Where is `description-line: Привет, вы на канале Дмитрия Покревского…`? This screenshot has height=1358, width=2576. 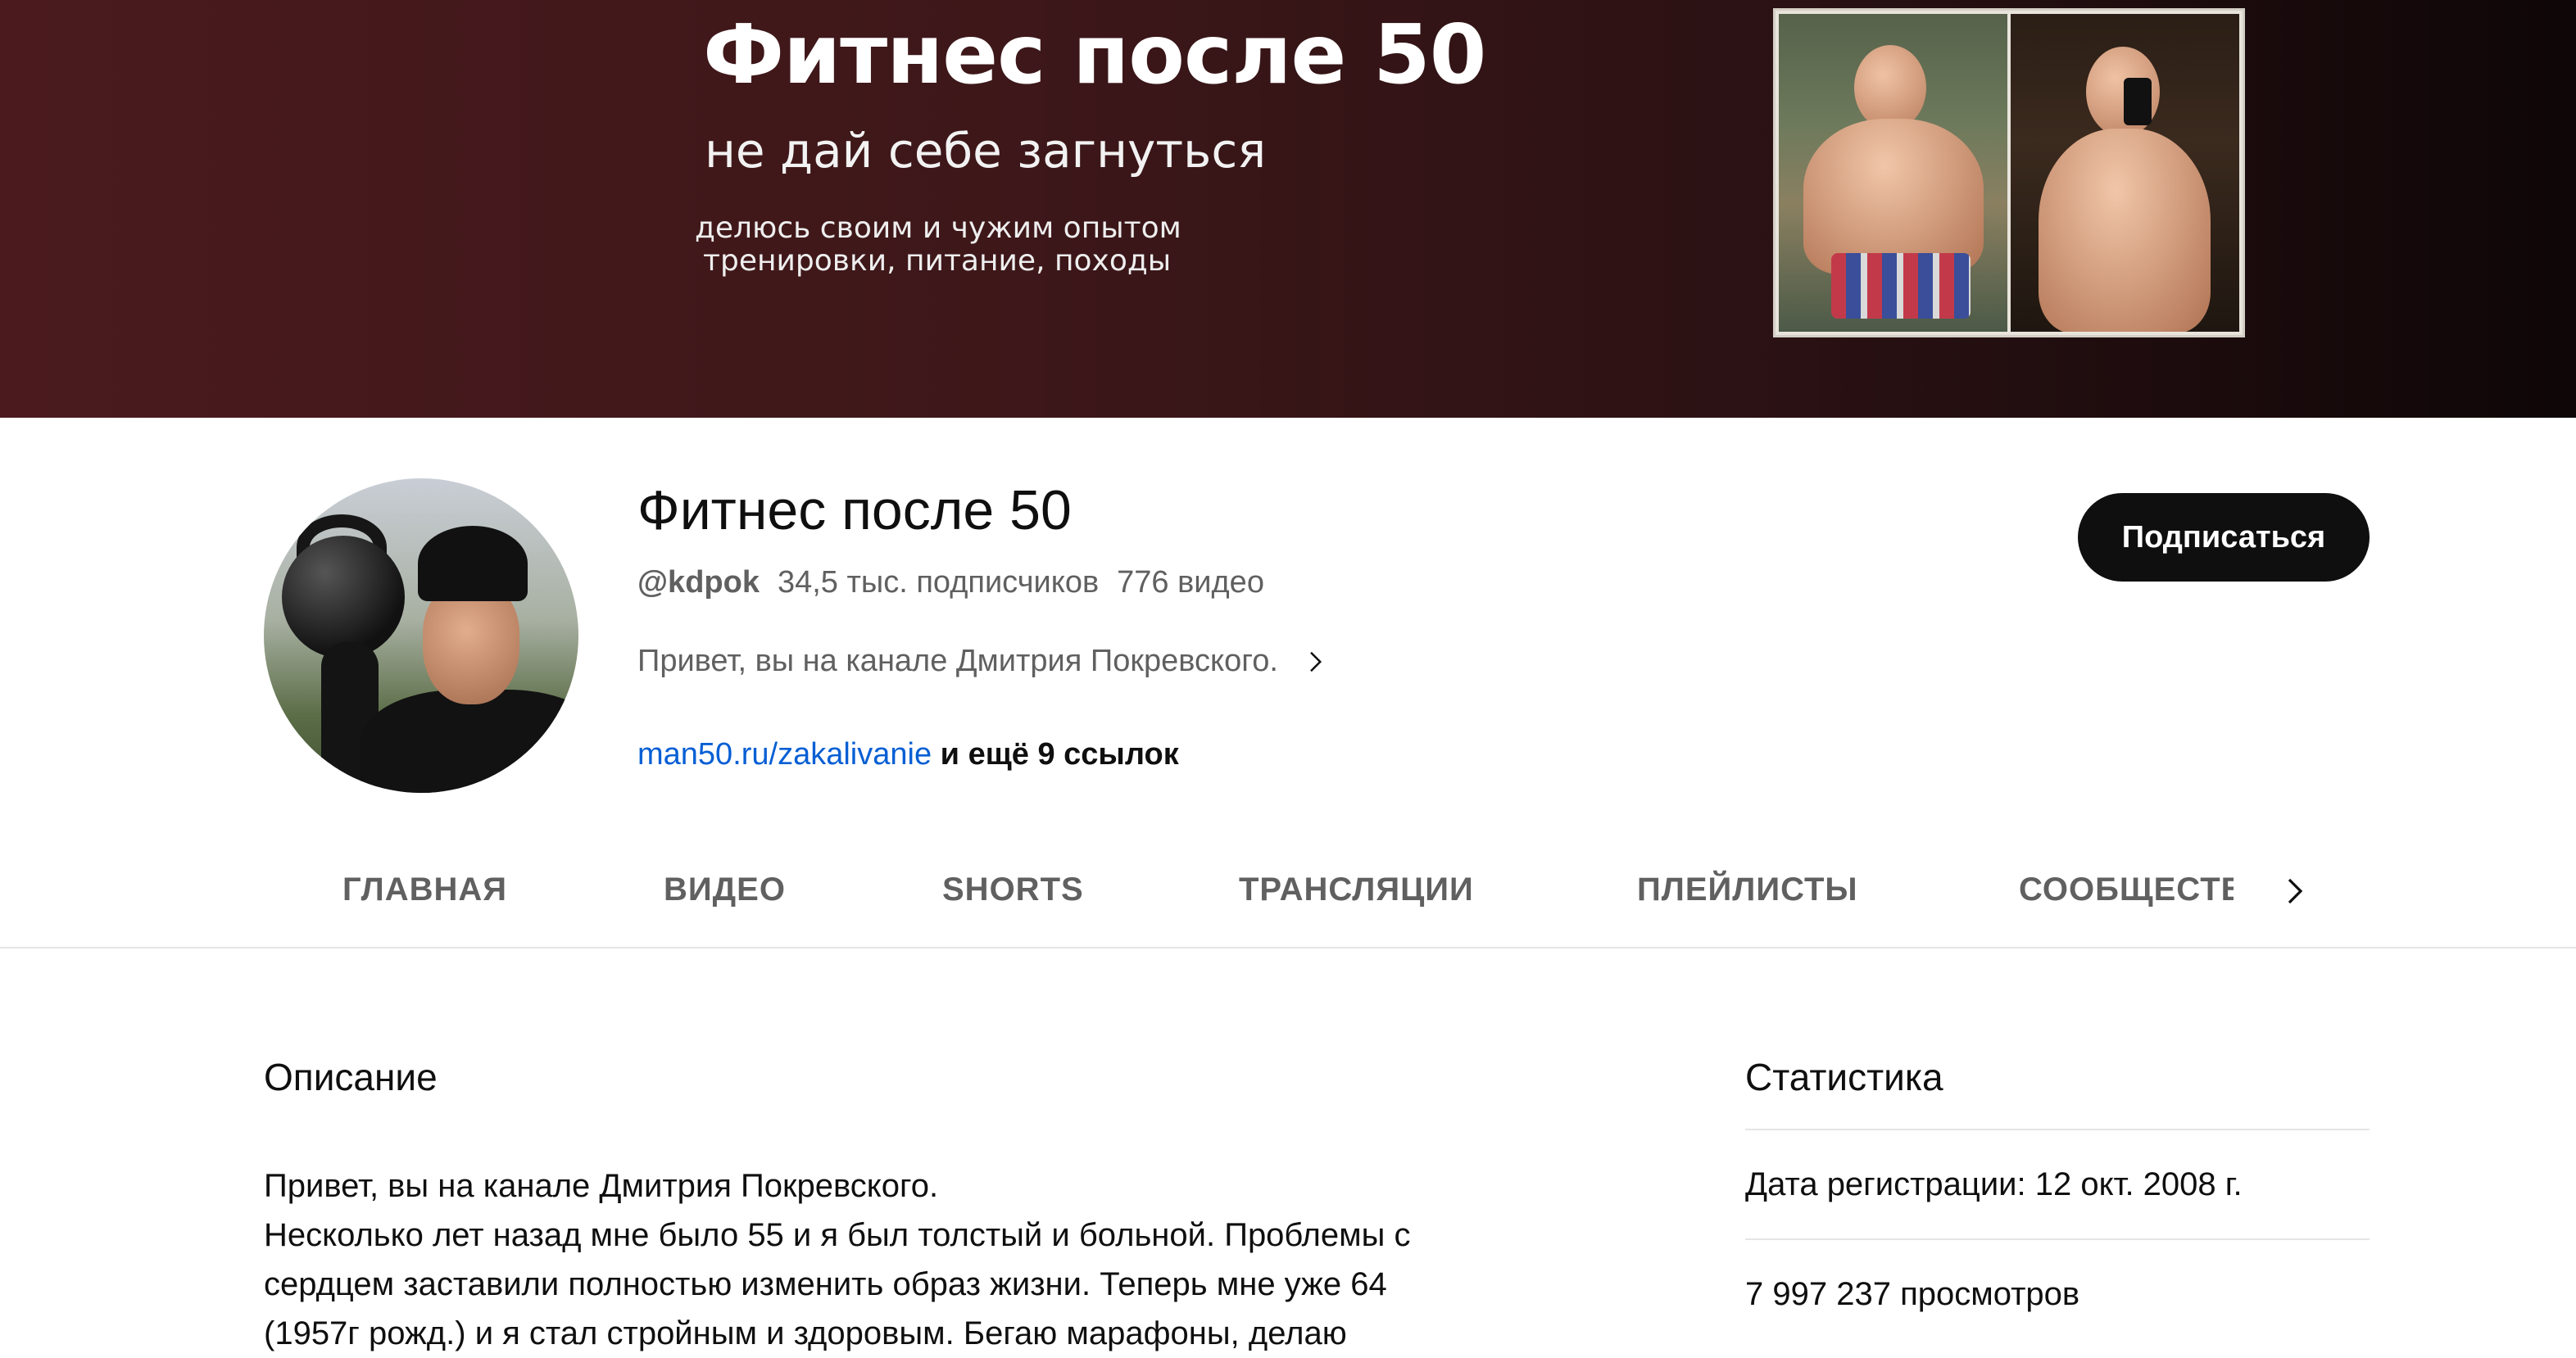
description-line: Привет, вы на канале Дмитрия Покревского… is located at coordinates (601, 1186).